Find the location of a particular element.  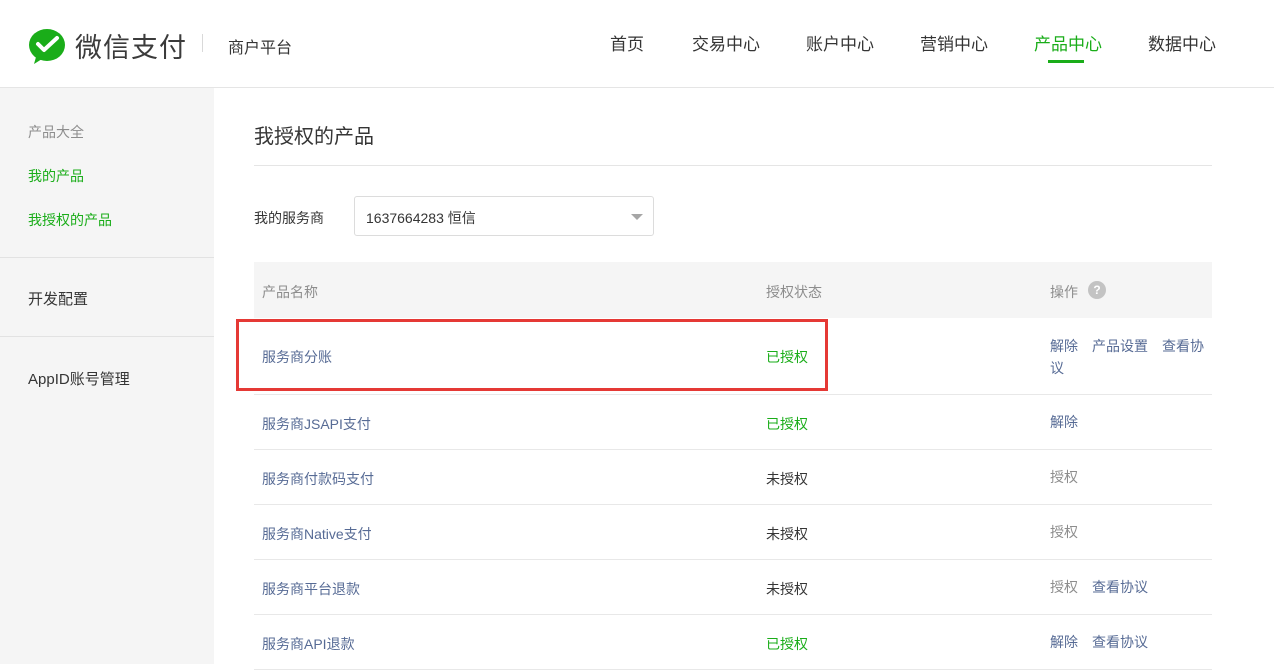

sidebar-item-my-products: 我的产品 is located at coordinates (56, 176).